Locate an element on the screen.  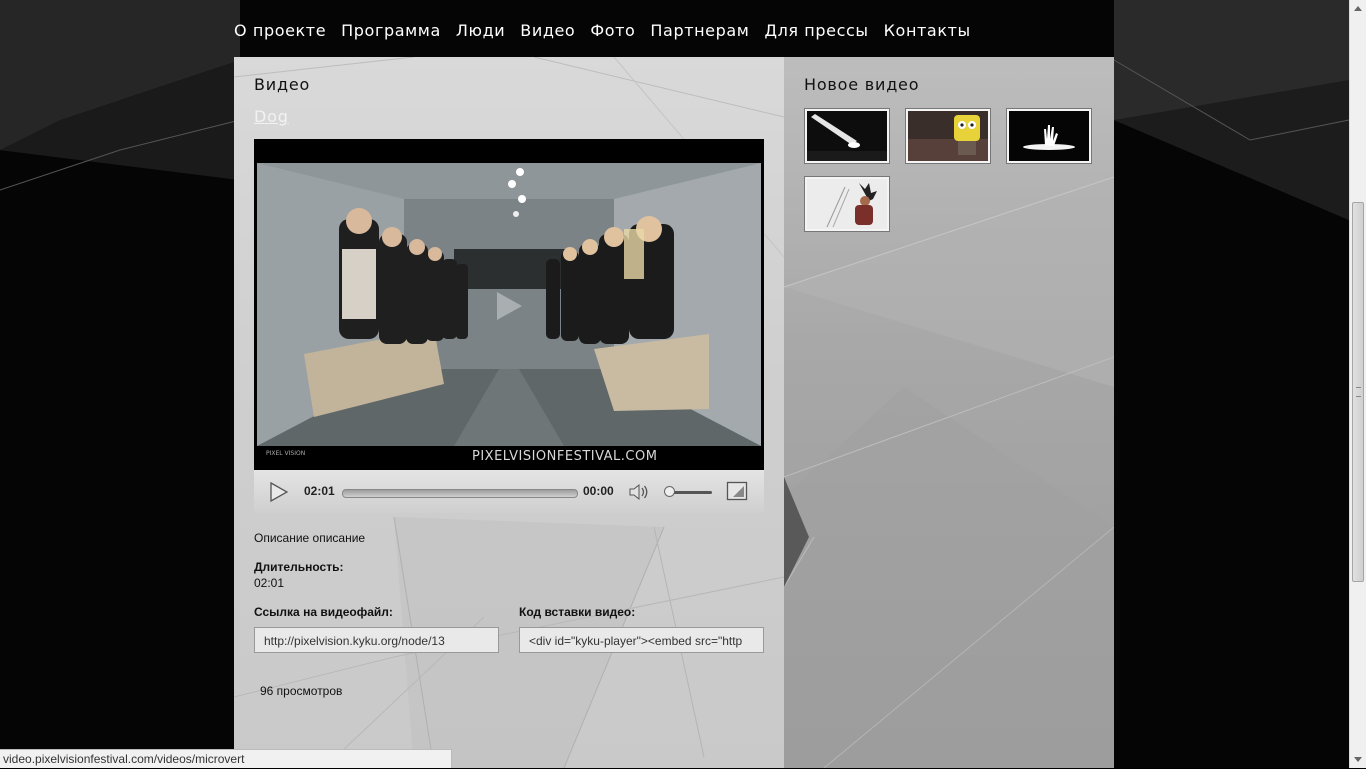
fullscreen-icon is located at coordinates (737, 491).